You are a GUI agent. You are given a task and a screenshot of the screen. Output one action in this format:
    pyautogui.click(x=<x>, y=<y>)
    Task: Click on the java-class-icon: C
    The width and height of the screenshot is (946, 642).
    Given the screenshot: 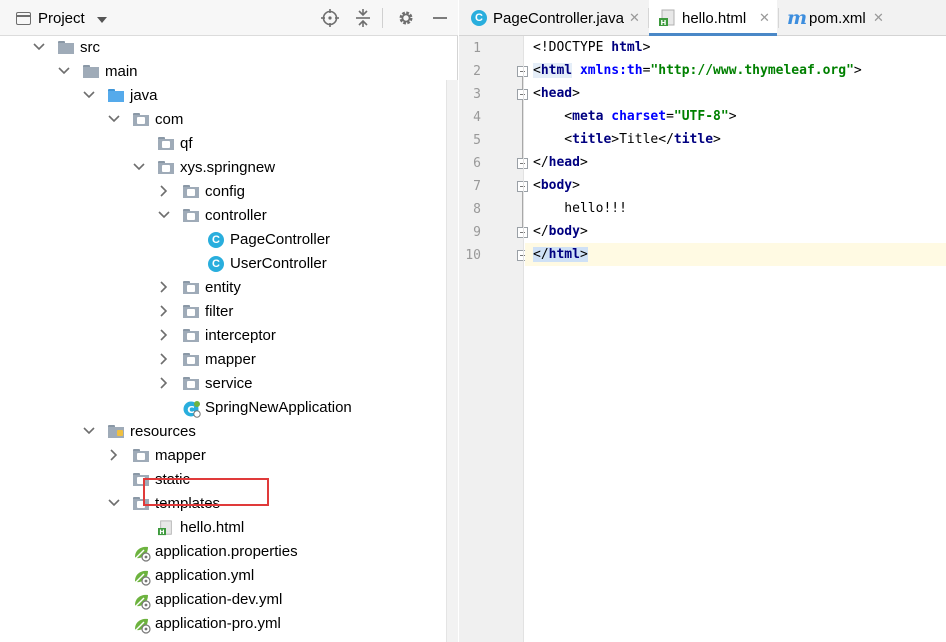 What is the action you would take?
    pyautogui.click(x=216, y=240)
    